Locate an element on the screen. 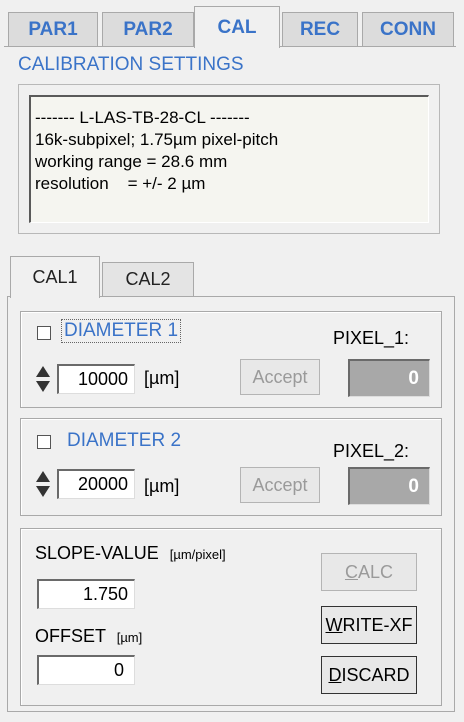  diameter2-checkbox is located at coordinates (44, 442).